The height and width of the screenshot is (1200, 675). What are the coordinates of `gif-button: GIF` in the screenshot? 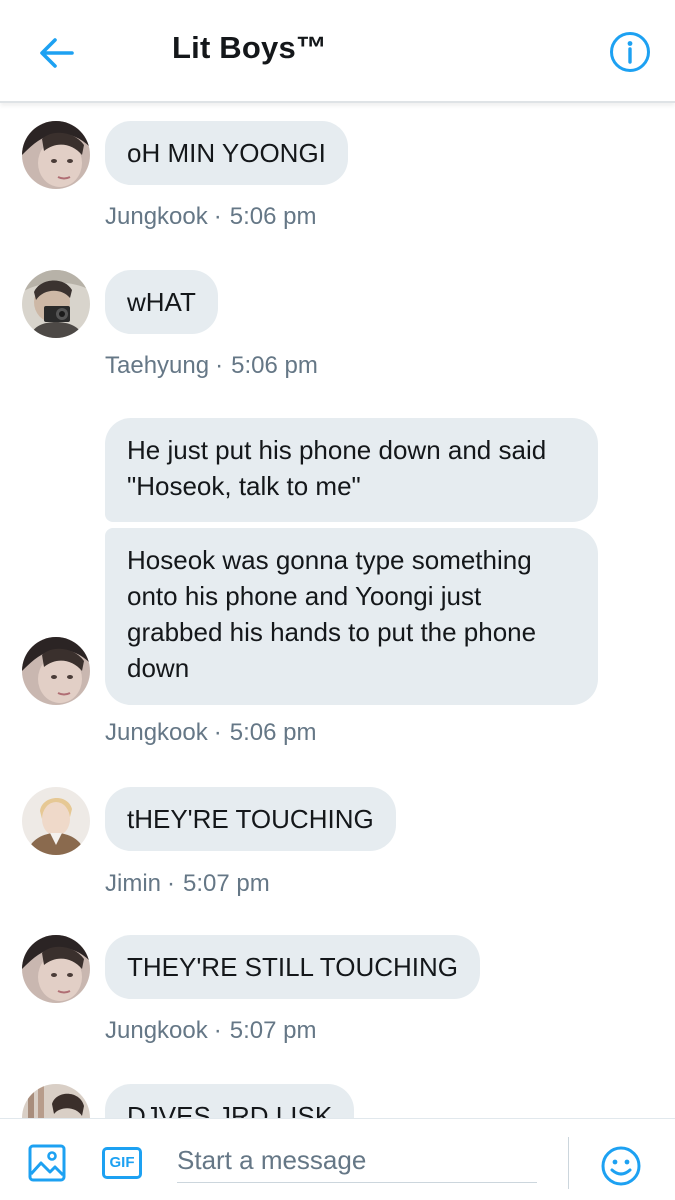 It's located at (122, 1163).